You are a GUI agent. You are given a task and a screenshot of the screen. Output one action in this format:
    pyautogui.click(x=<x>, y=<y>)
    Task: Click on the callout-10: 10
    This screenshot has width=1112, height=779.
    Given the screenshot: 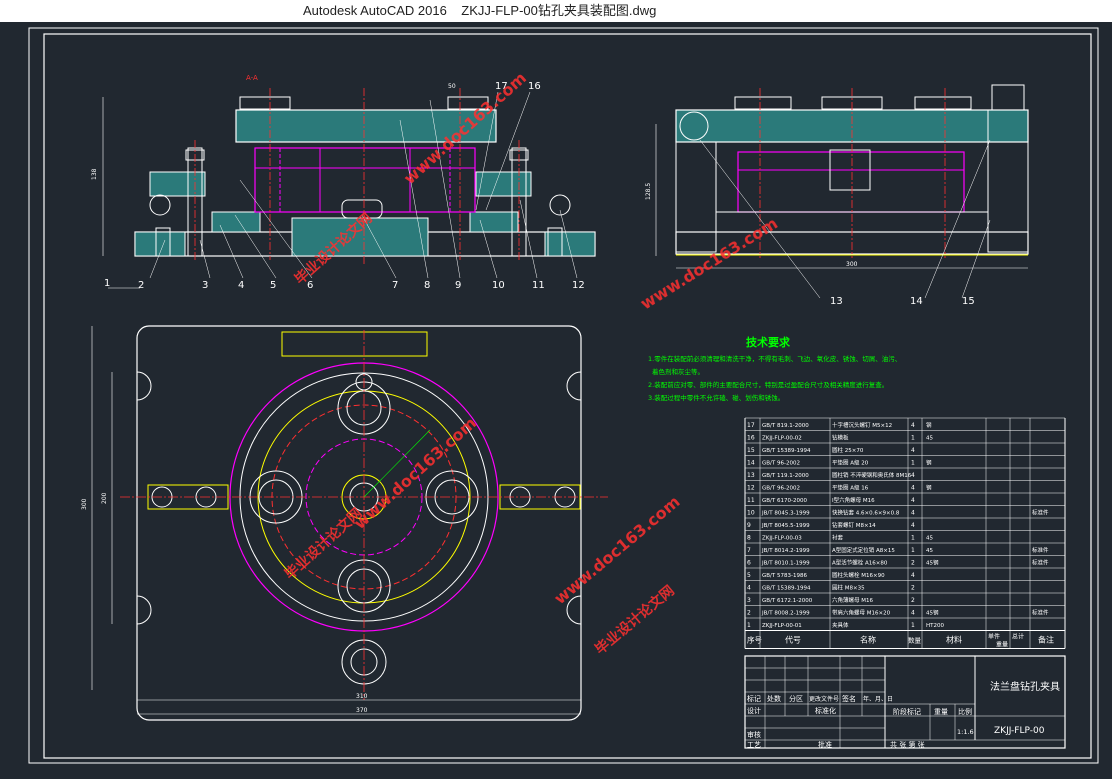 What is the action you would take?
    pyautogui.click(x=498, y=285)
    